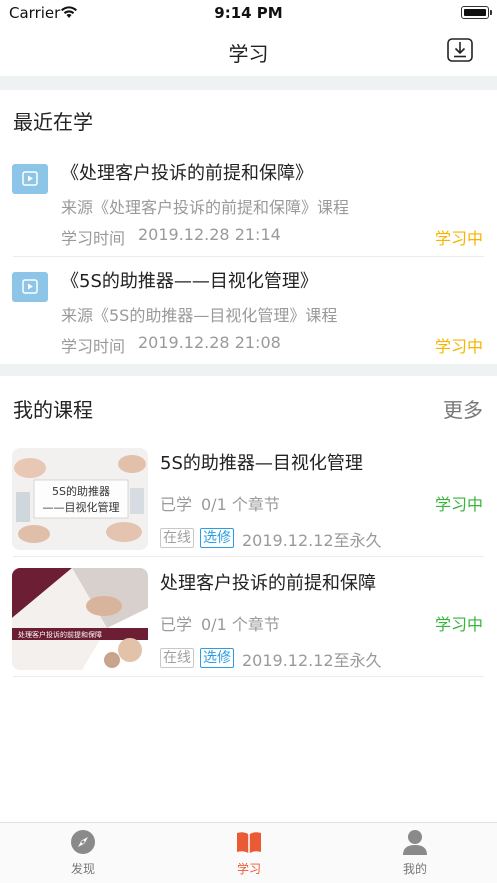 The height and width of the screenshot is (884, 497). I want to click on courses-section-title: 我的课程, so click(53, 410).